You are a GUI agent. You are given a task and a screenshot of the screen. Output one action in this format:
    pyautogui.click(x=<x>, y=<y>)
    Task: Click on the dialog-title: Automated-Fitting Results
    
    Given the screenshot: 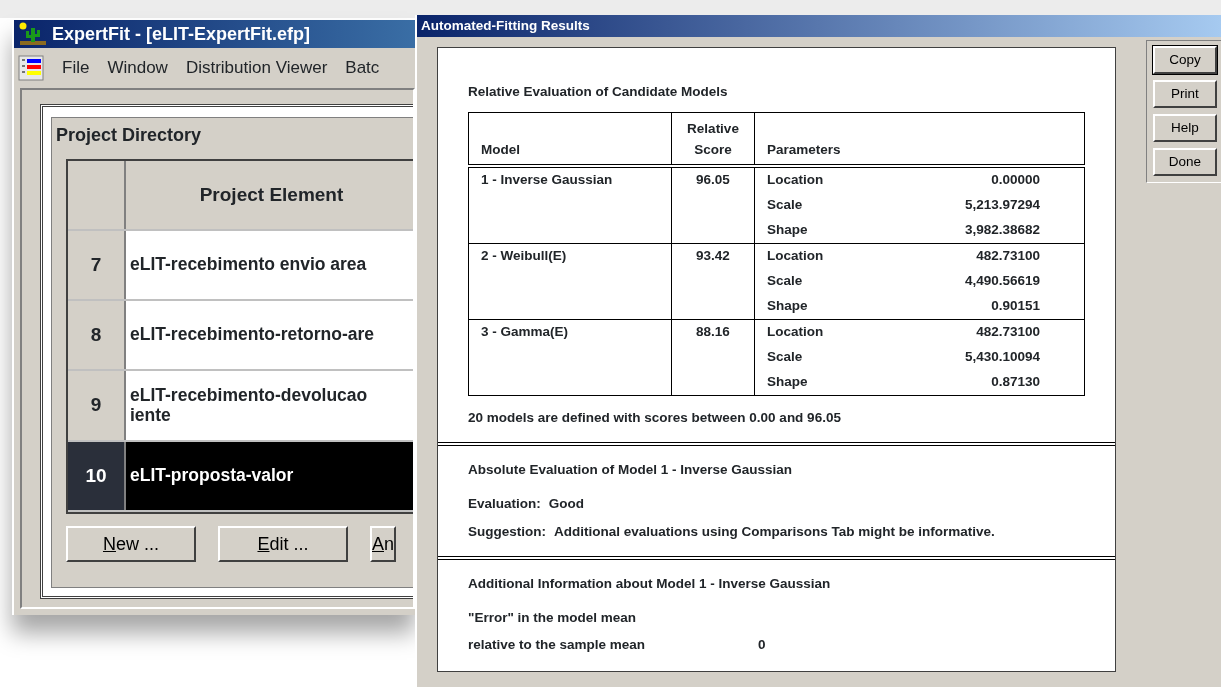 What is the action you would take?
    pyautogui.click(x=819, y=26)
    